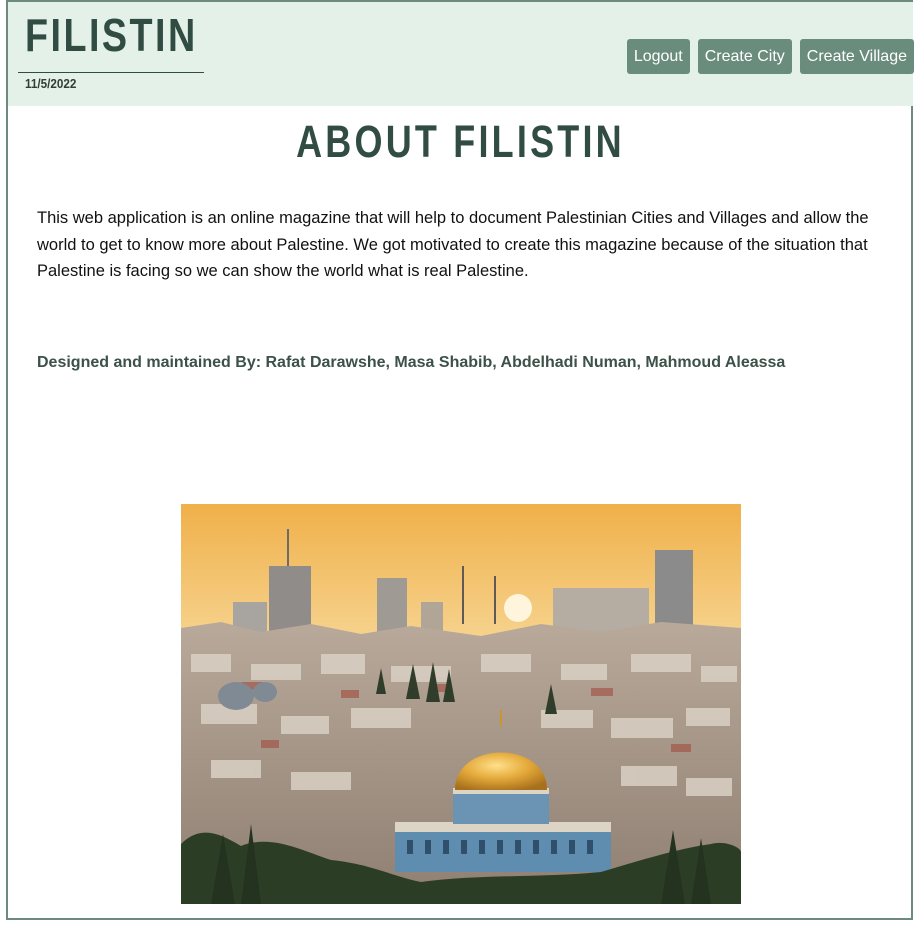 The height and width of the screenshot is (926, 919). Describe the element at coordinates (658, 56) in the screenshot. I see `logout-button: Logout` at that location.